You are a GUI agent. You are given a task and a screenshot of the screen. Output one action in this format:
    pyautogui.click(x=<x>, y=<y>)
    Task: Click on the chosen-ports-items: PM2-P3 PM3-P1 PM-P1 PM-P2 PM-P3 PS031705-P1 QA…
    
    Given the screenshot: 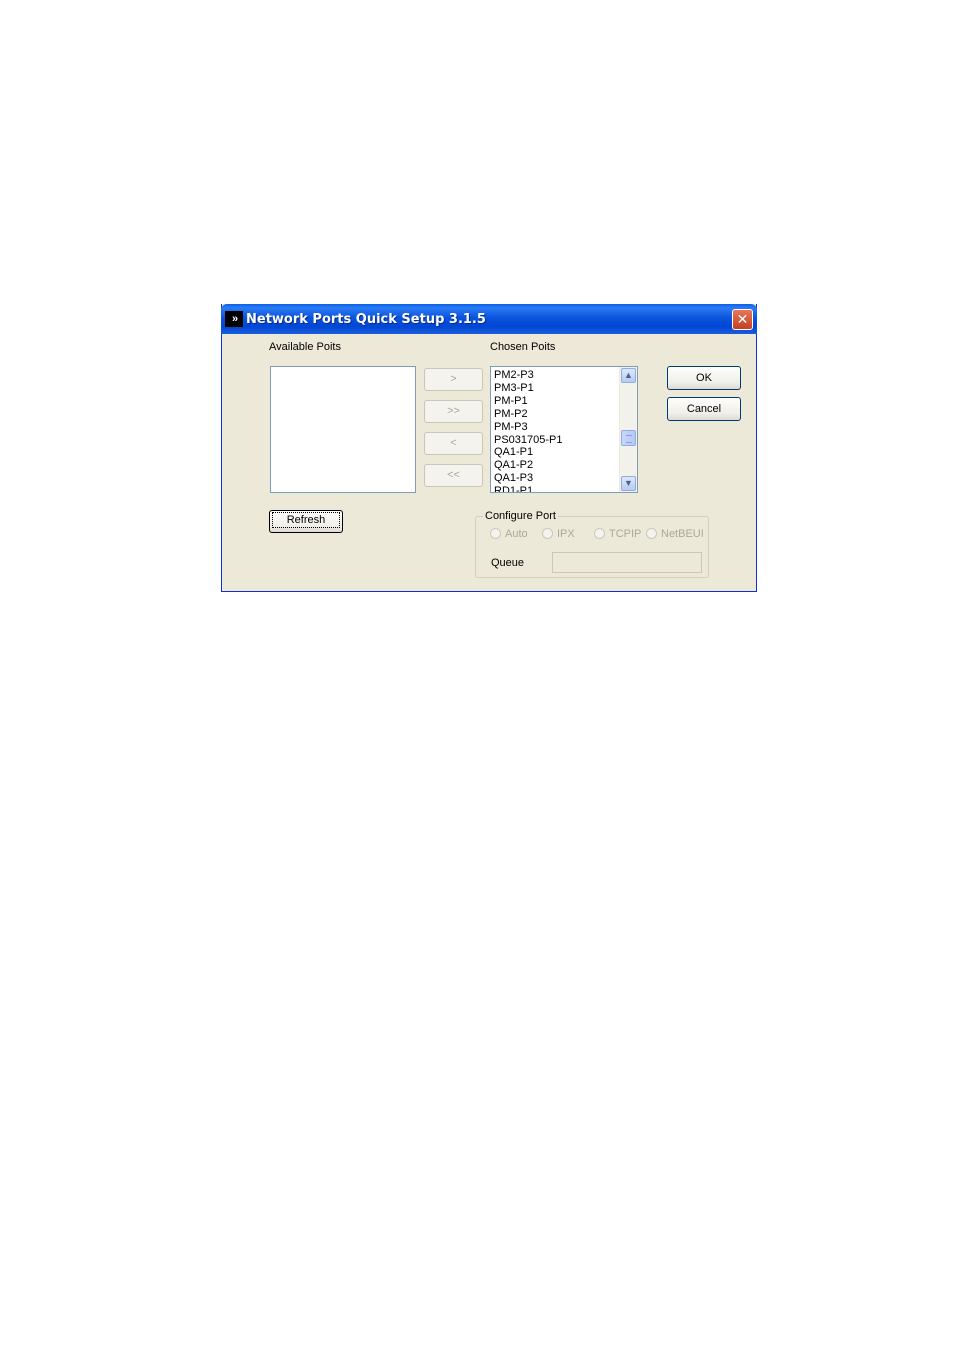 What is the action you would take?
    pyautogui.click(x=528, y=430)
    